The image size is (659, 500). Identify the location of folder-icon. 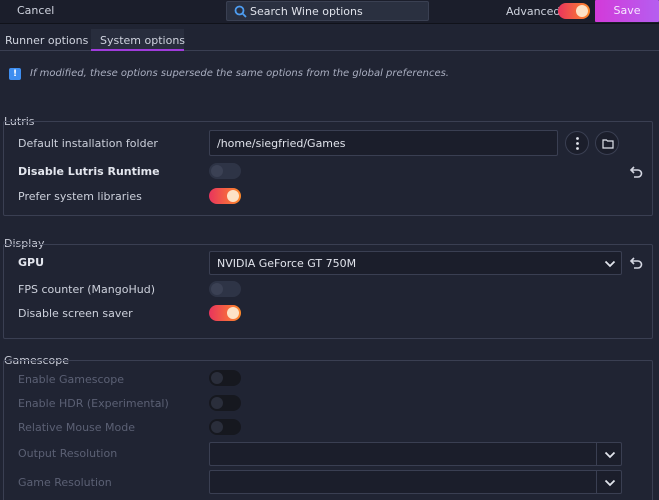
(608, 144).